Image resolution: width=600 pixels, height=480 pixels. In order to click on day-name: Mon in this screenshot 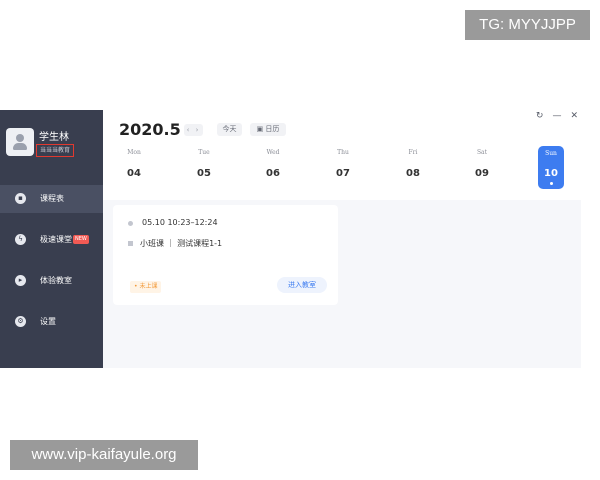, I will do `click(134, 152)`.